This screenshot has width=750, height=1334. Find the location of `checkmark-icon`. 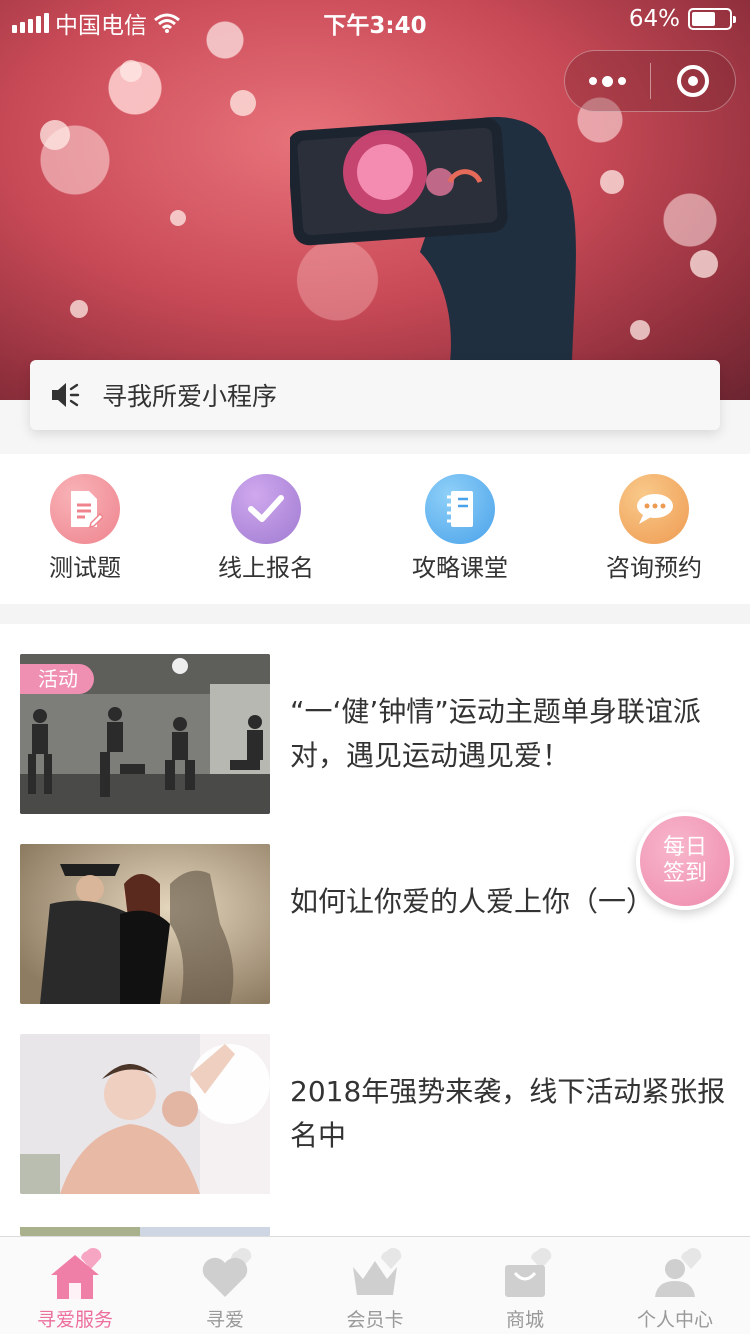

checkmark-icon is located at coordinates (266, 509).